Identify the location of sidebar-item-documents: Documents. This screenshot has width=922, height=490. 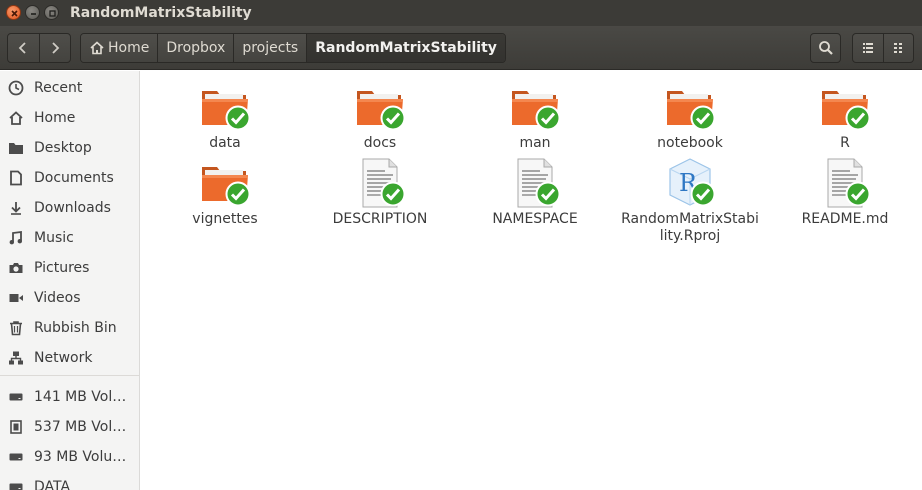
(69, 178).